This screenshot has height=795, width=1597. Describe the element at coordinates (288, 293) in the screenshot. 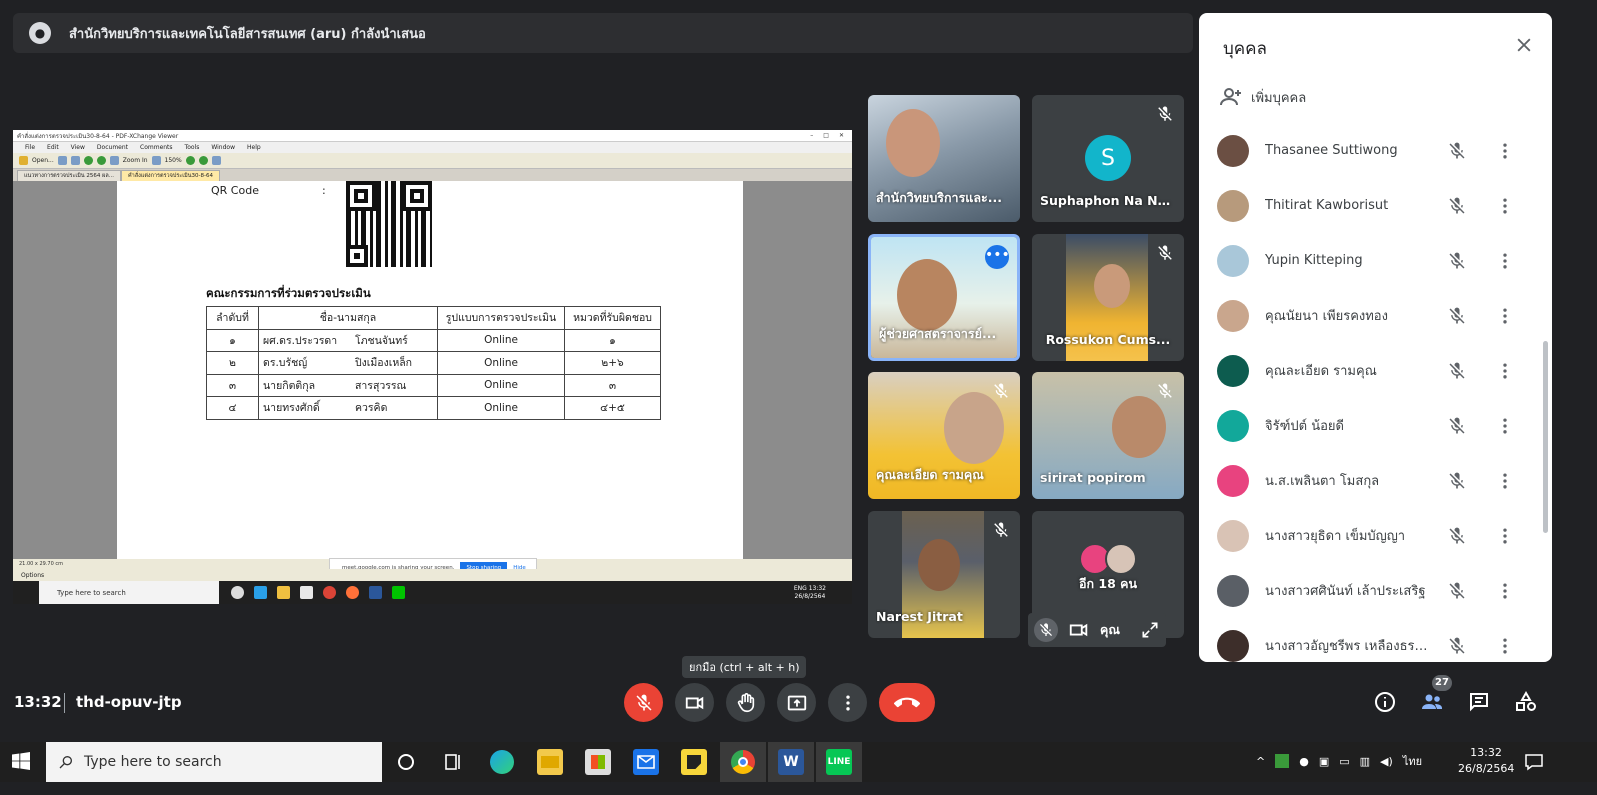

I see `committee-title: คณะกรรมการที่ร่วมตรวจประเมิน` at that location.